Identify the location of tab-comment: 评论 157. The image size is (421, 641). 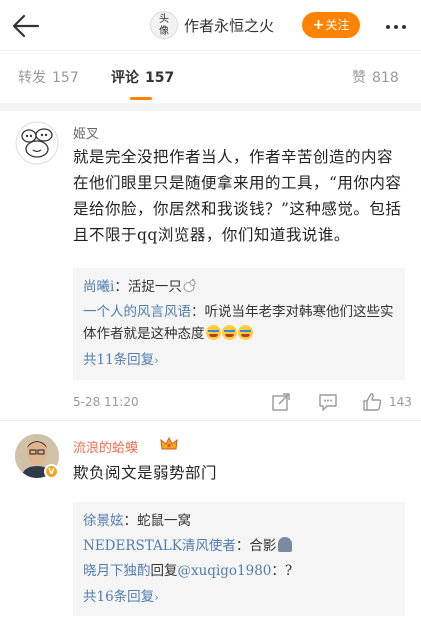
(142, 77).